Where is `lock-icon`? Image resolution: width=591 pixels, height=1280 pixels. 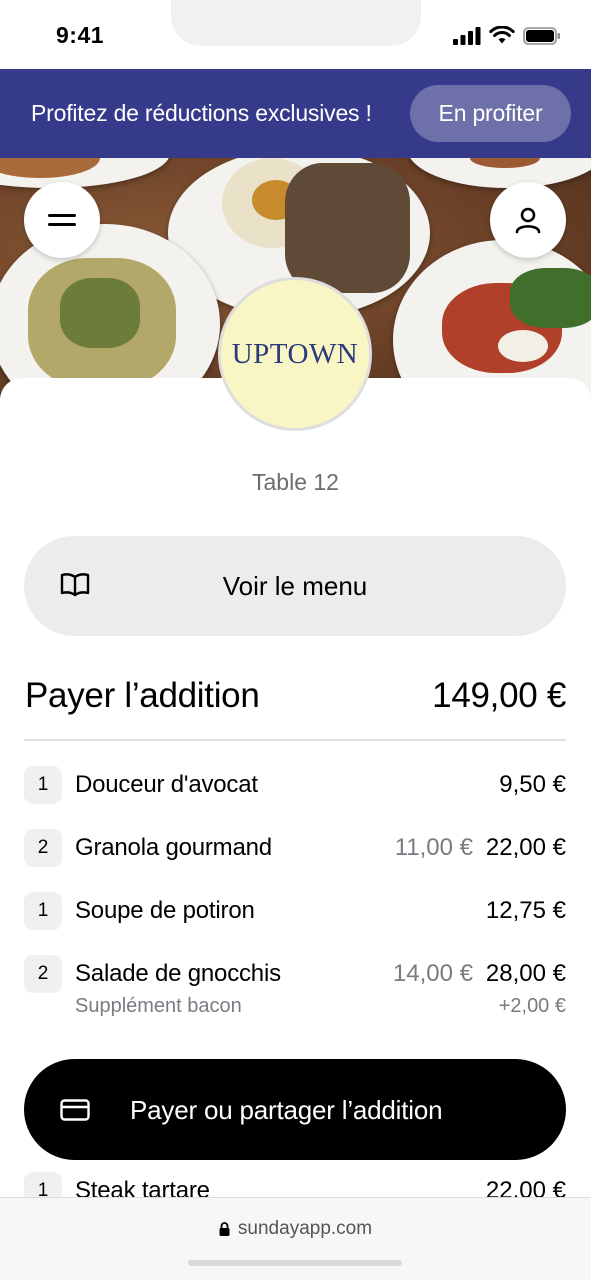 lock-icon is located at coordinates (224, 1229).